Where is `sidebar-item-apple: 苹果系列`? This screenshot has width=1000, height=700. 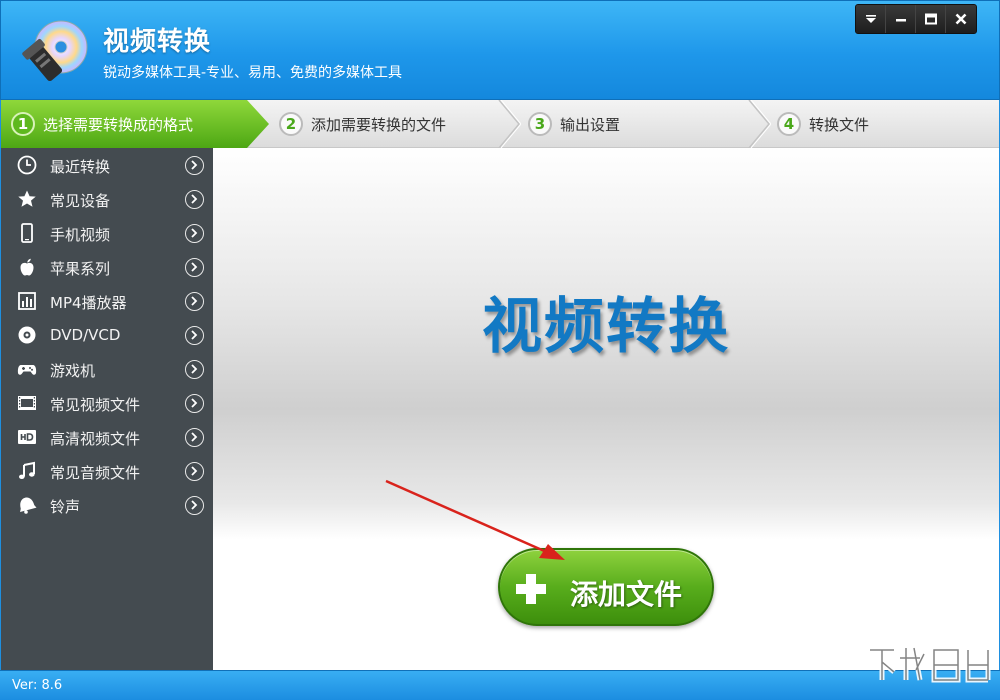
sidebar-item-apple: 苹果系列 is located at coordinates (107, 267).